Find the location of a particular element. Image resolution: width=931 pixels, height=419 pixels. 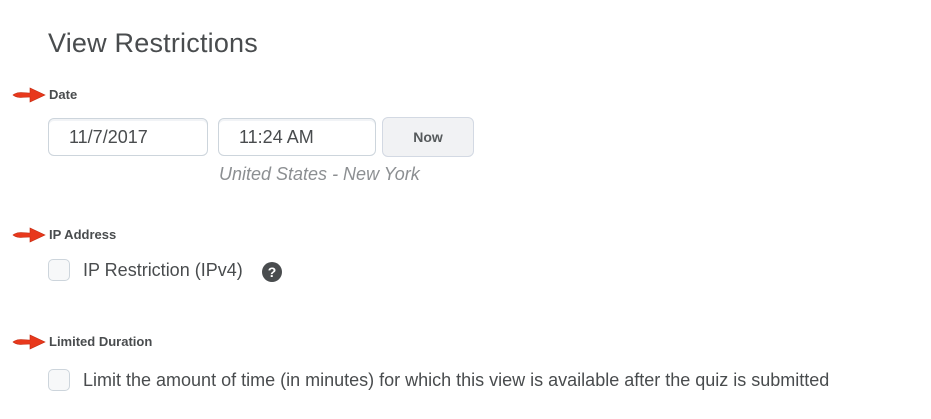

ip-restriction-checkbox is located at coordinates (59, 270).